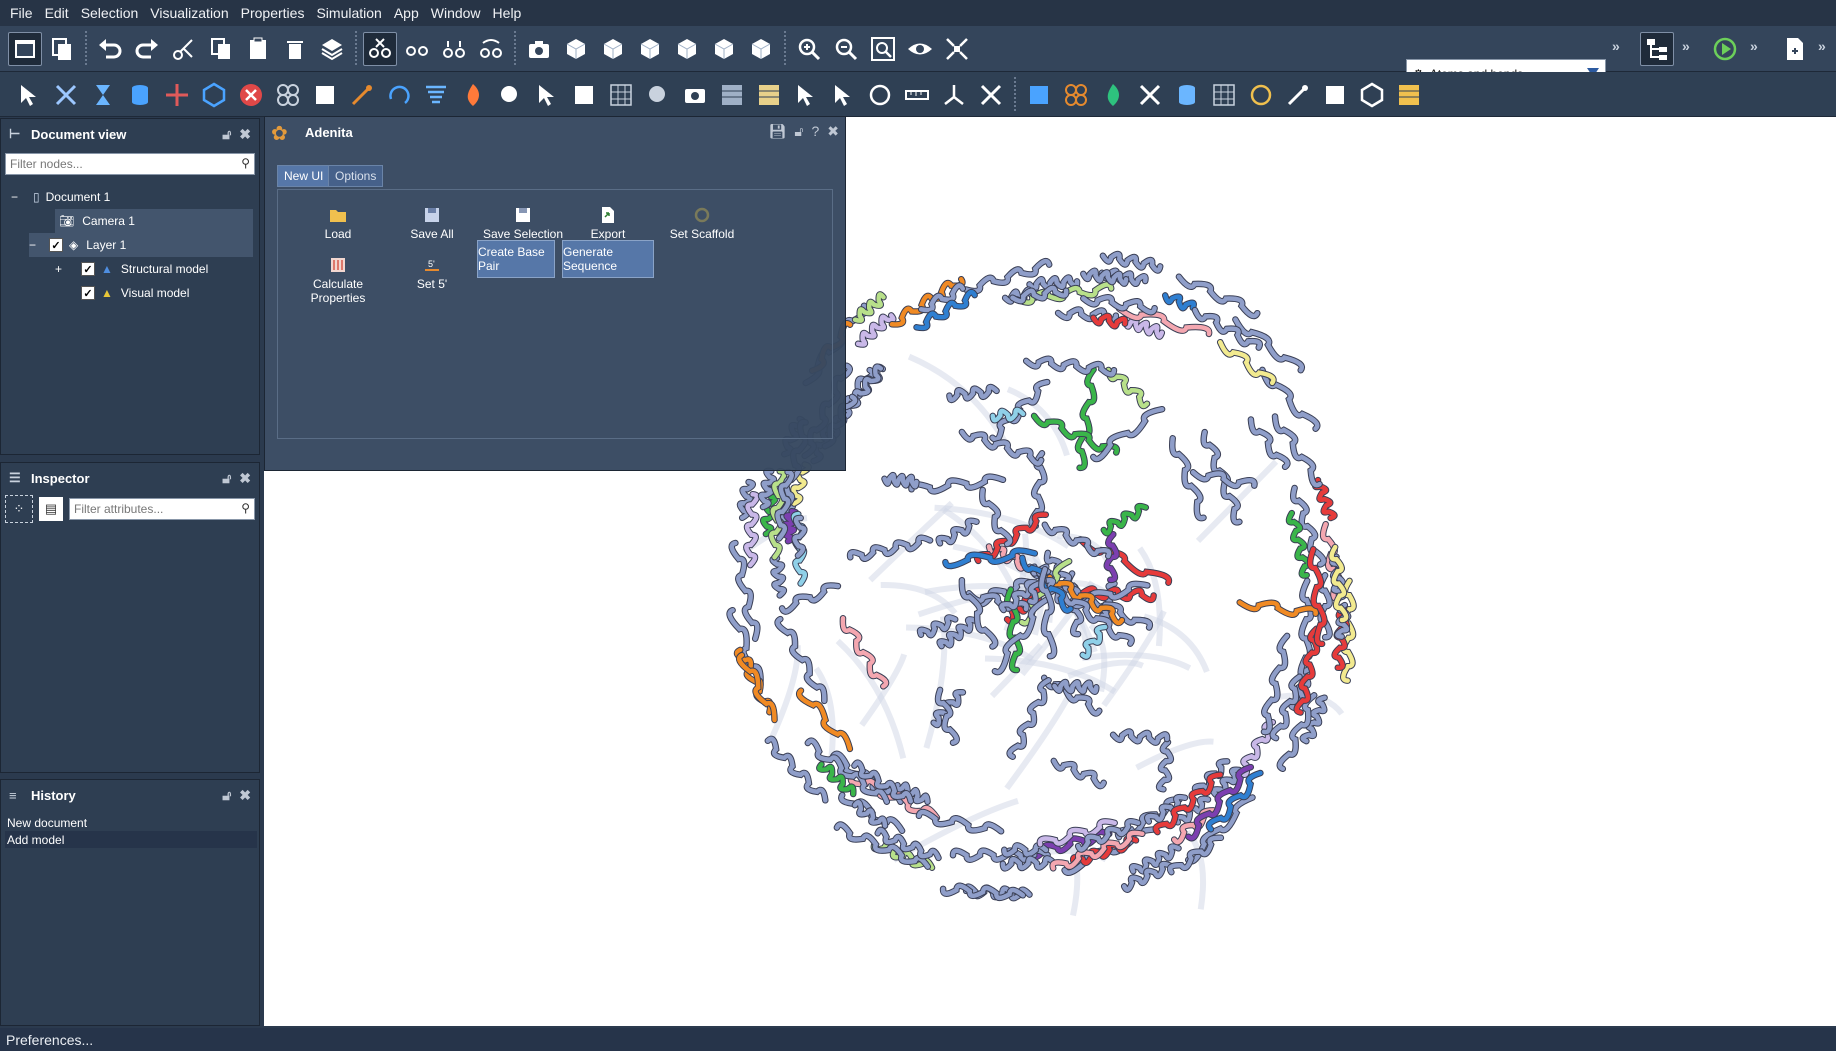 The width and height of the screenshot is (1836, 1051). What do you see at coordinates (473, 95) in the screenshot?
I see `fire-tool-button` at bounding box center [473, 95].